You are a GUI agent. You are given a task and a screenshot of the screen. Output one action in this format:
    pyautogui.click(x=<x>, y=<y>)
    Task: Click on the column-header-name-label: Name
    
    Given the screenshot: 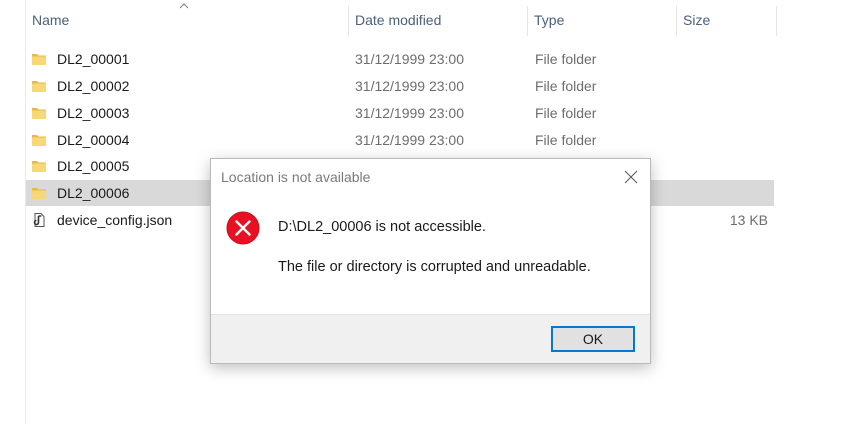 What is the action you would take?
    pyautogui.click(x=51, y=20)
    